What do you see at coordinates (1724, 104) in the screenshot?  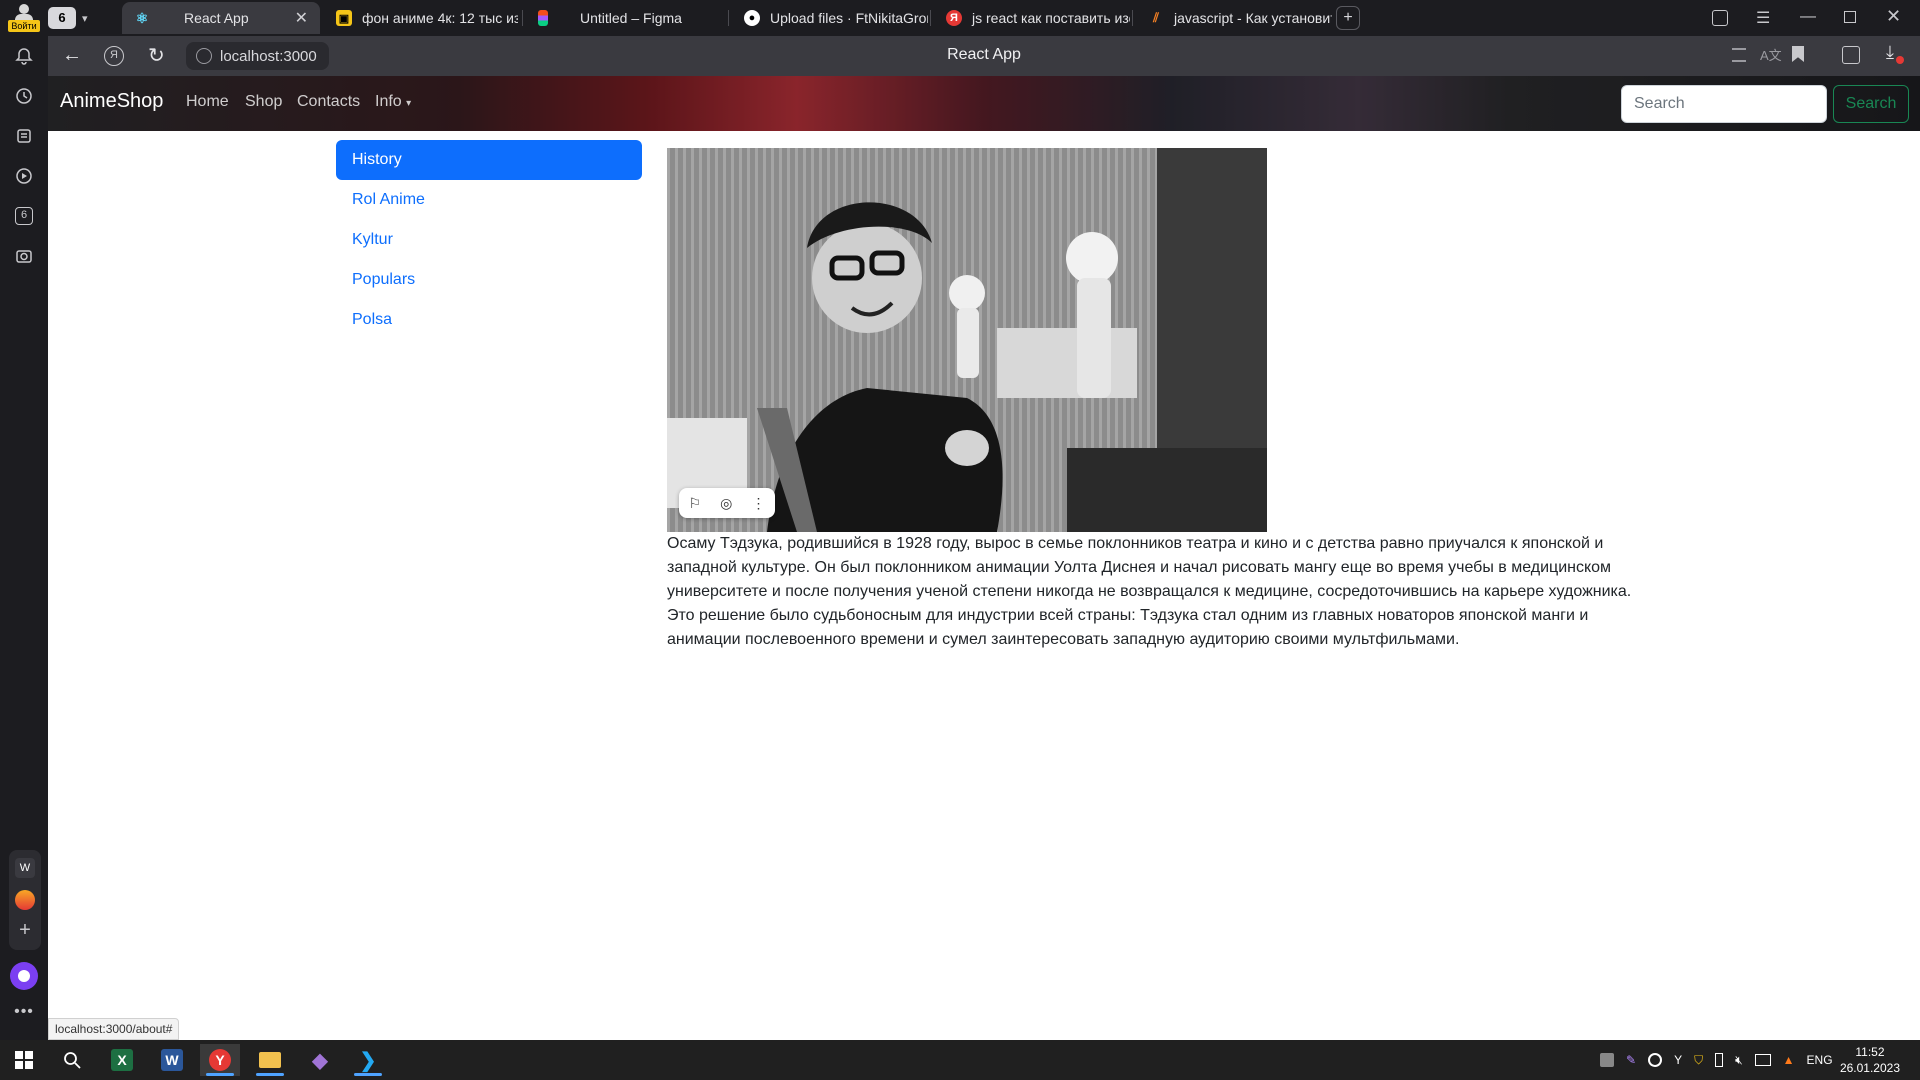 I see `search-input` at bounding box center [1724, 104].